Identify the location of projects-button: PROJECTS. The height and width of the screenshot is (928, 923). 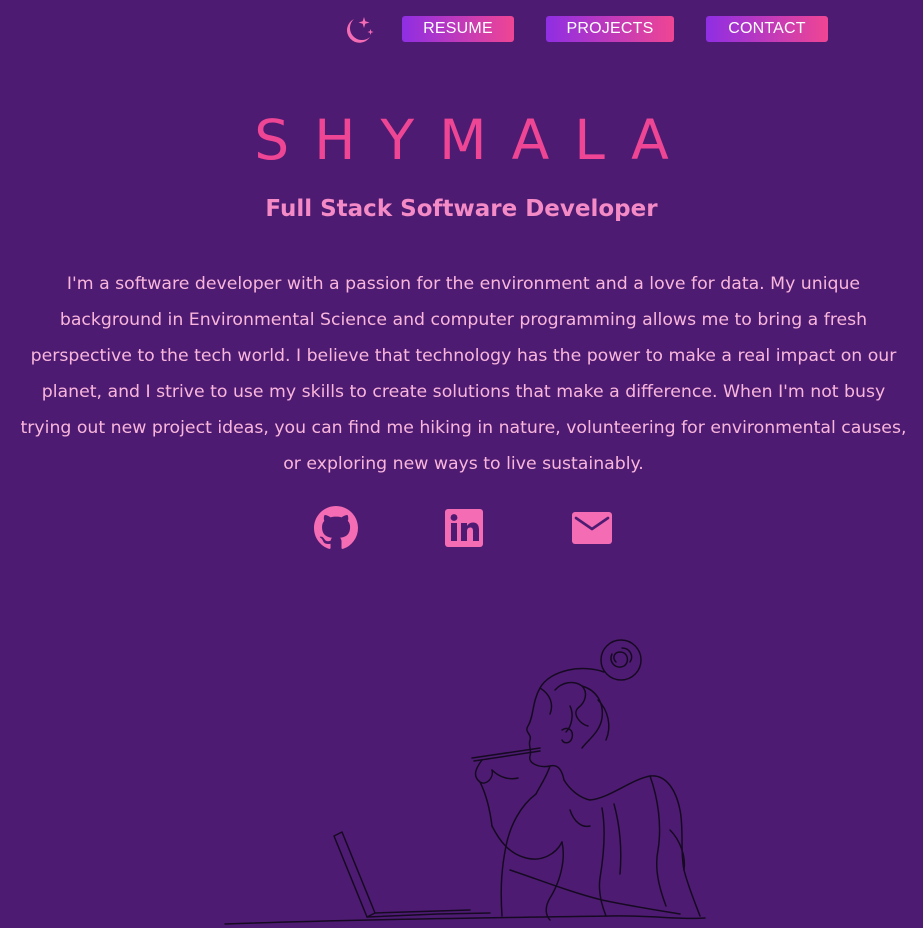
(610, 29).